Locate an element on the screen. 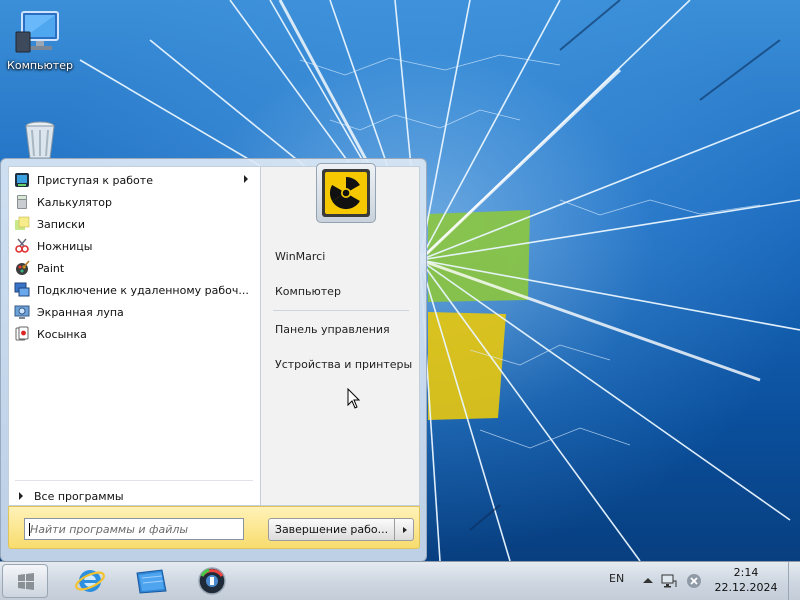 This screenshot has height=600, width=800. program-calculator: Калькулятор is located at coordinates (134, 202).